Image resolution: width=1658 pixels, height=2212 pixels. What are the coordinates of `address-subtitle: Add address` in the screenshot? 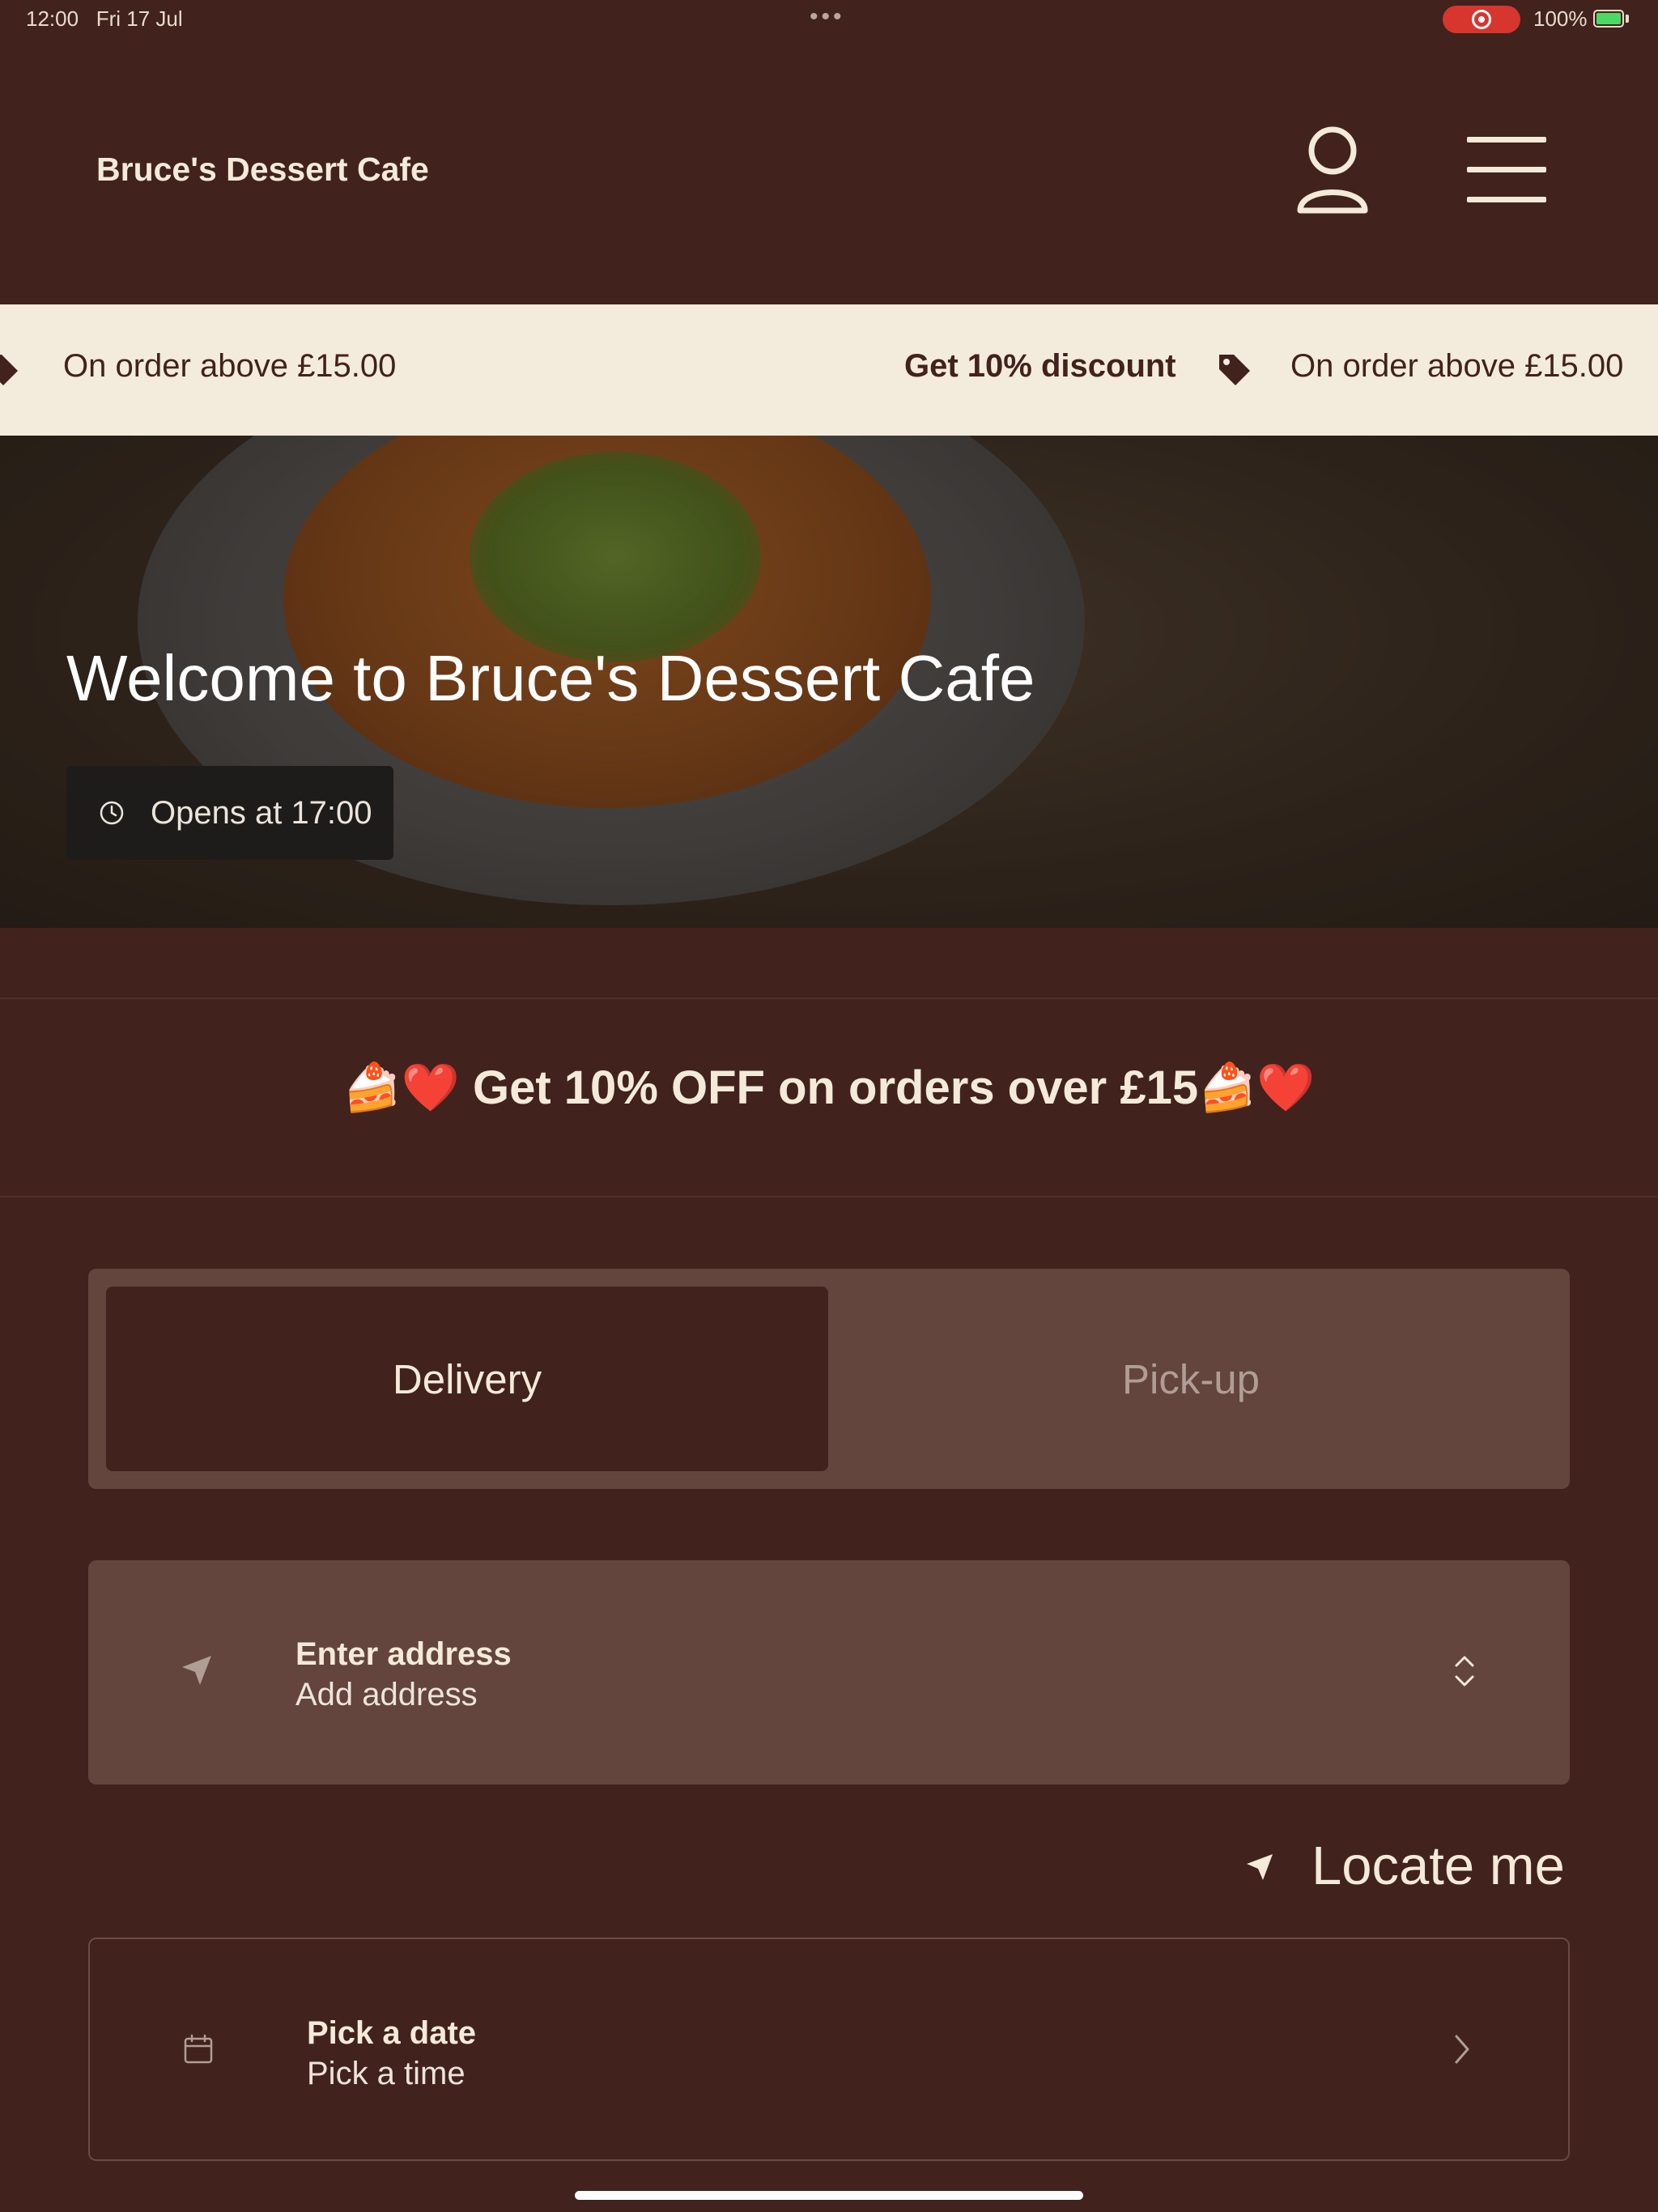 It's located at (386, 1695).